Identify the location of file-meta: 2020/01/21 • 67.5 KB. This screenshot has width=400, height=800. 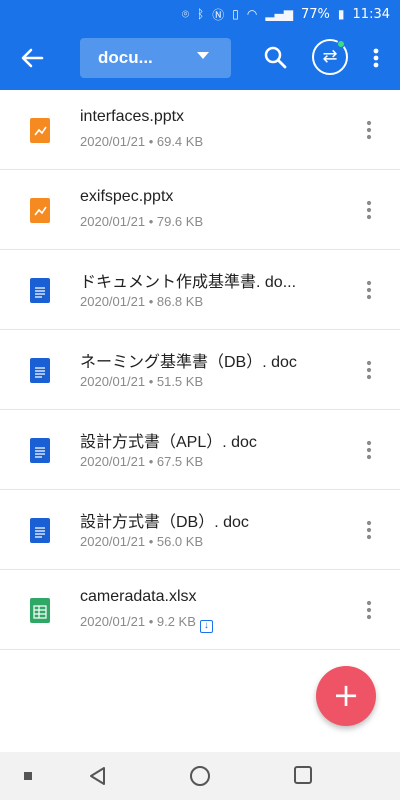
(141, 461).